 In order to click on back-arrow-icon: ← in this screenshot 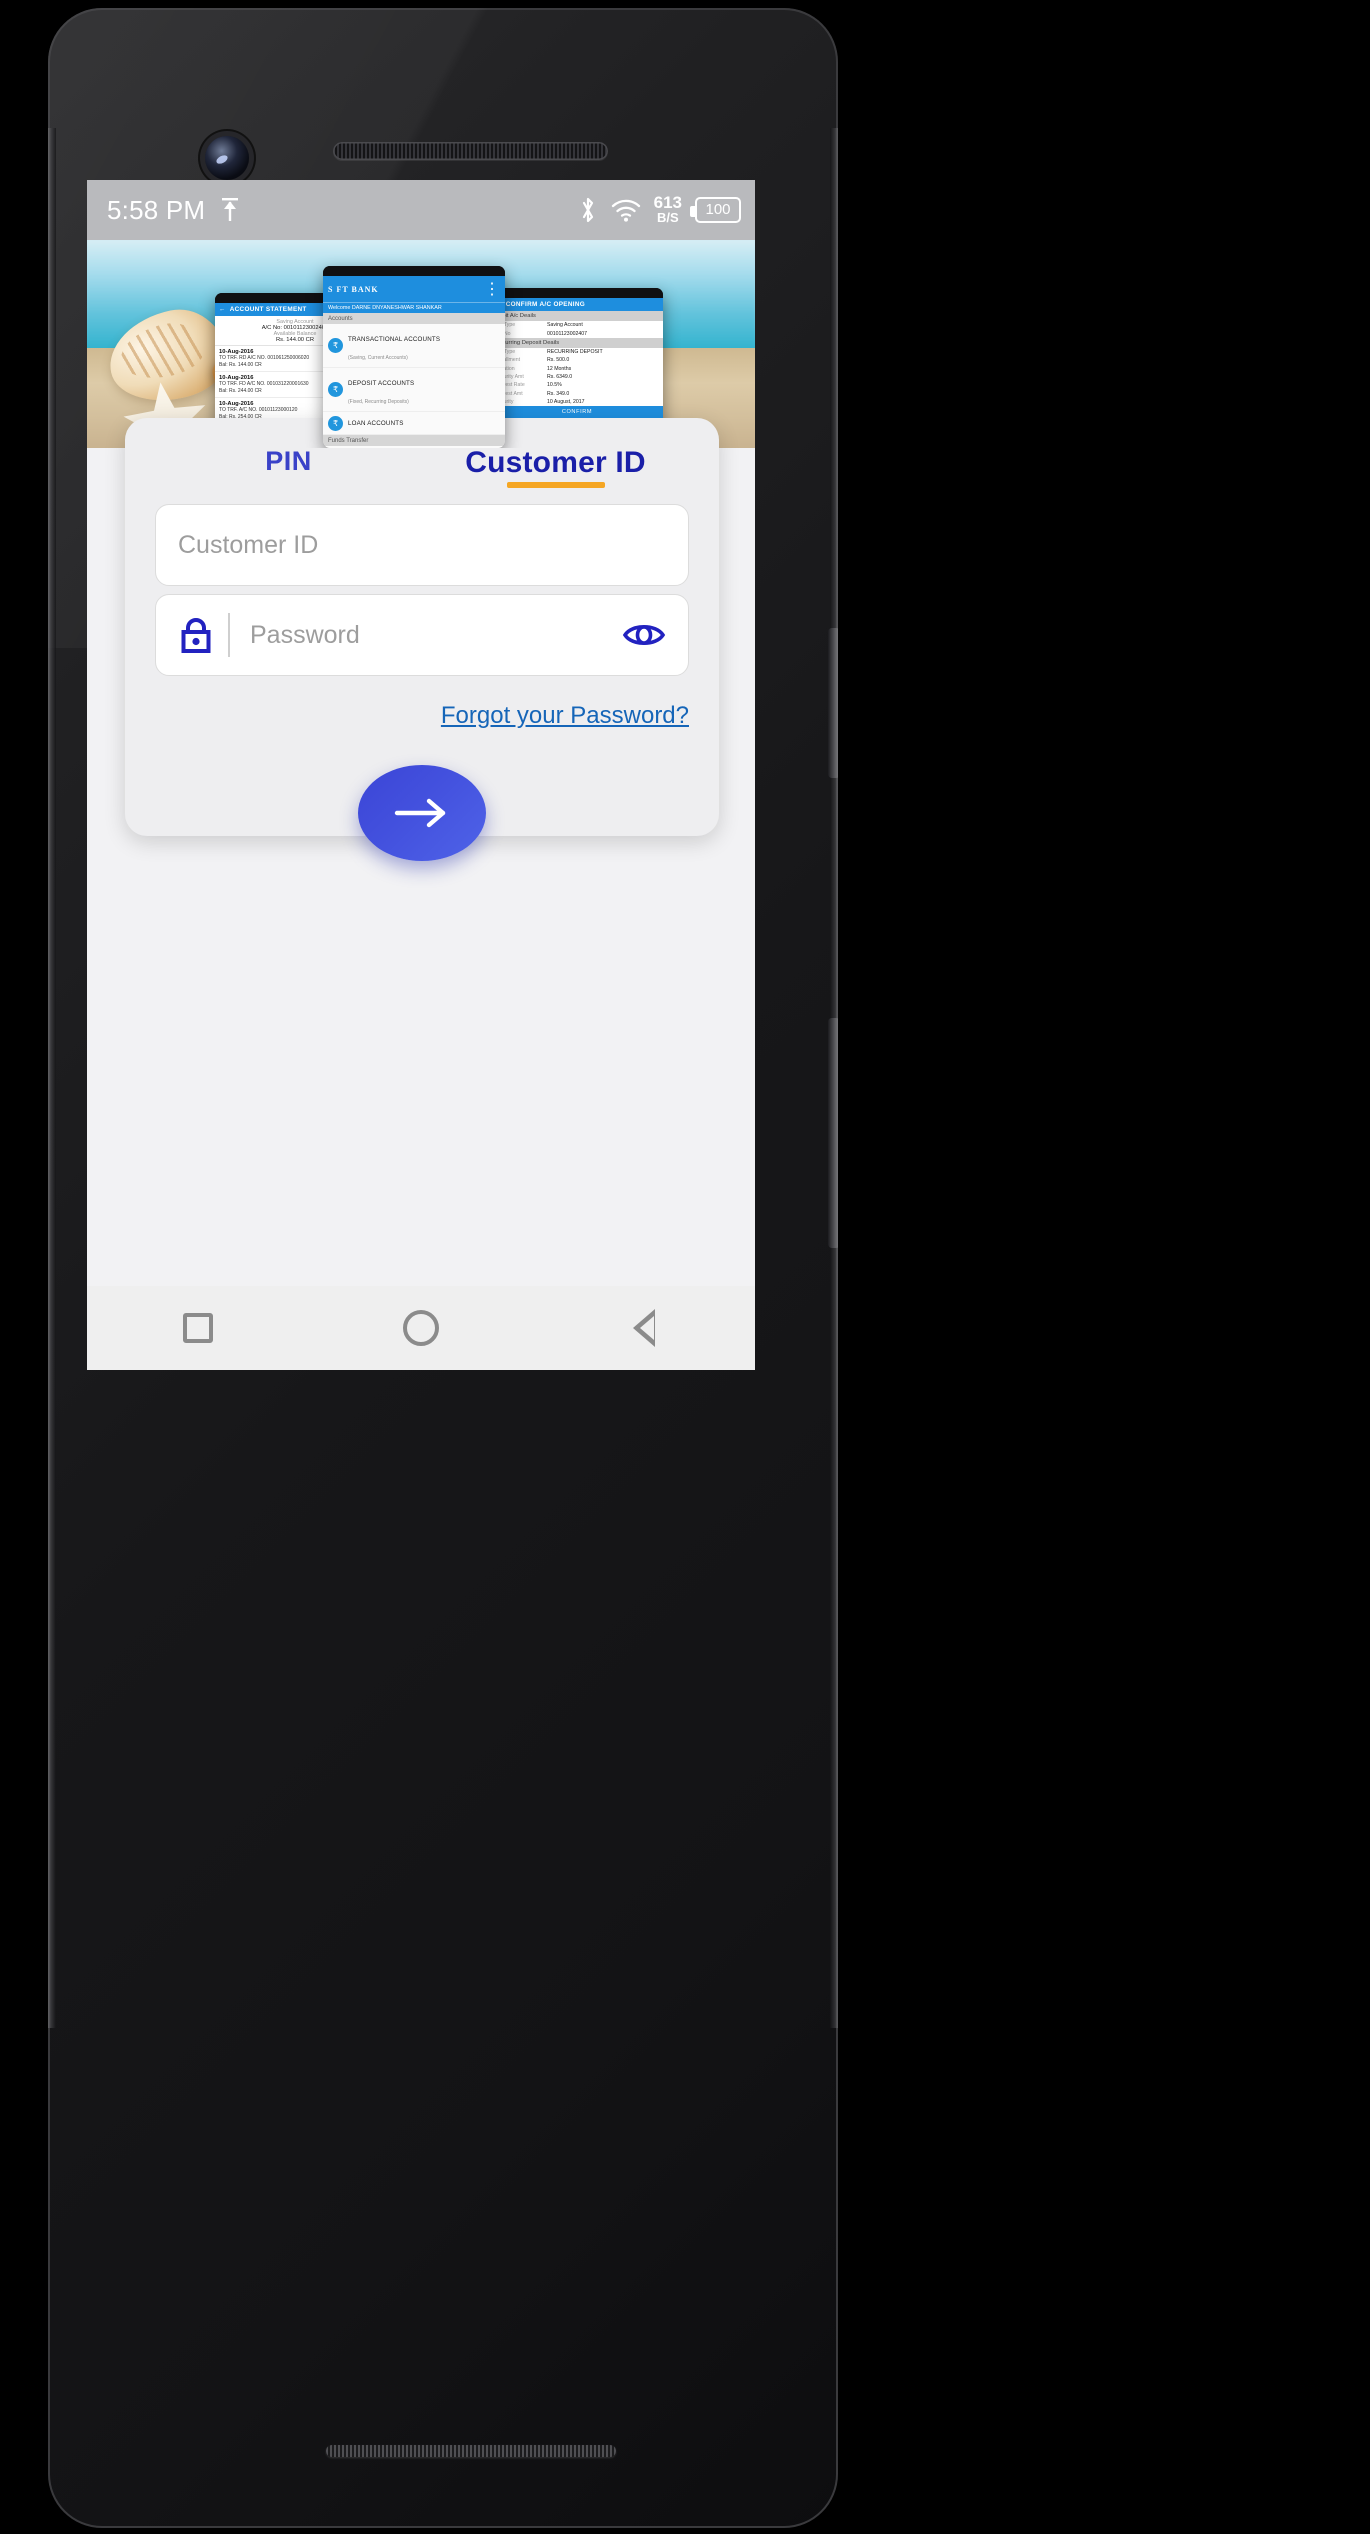, I will do `click(222, 309)`.